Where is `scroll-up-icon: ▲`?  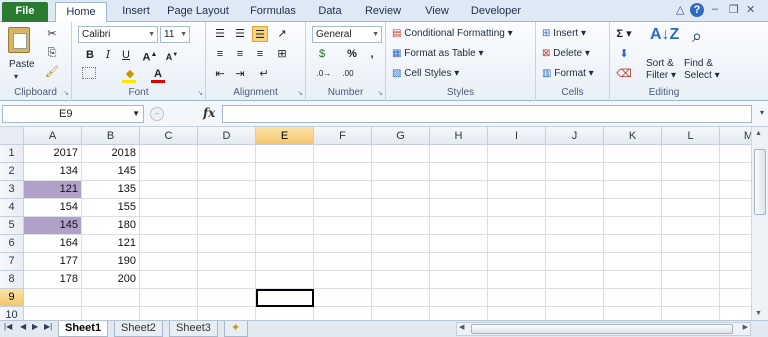
scroll-up-icon: ▲ is located at coordinates (758, 133).